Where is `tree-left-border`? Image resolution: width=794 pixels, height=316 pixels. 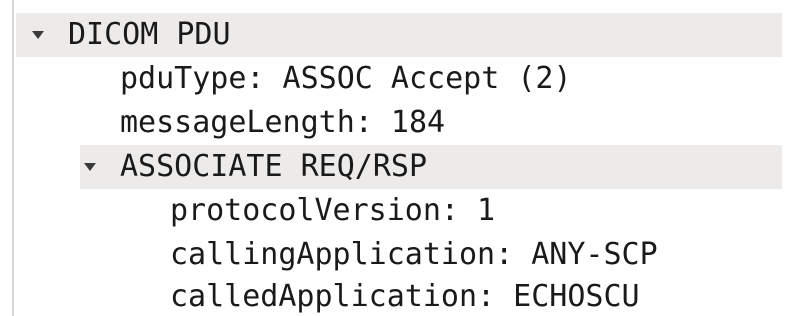 tree-left-border is located at coordinates (13, 158).